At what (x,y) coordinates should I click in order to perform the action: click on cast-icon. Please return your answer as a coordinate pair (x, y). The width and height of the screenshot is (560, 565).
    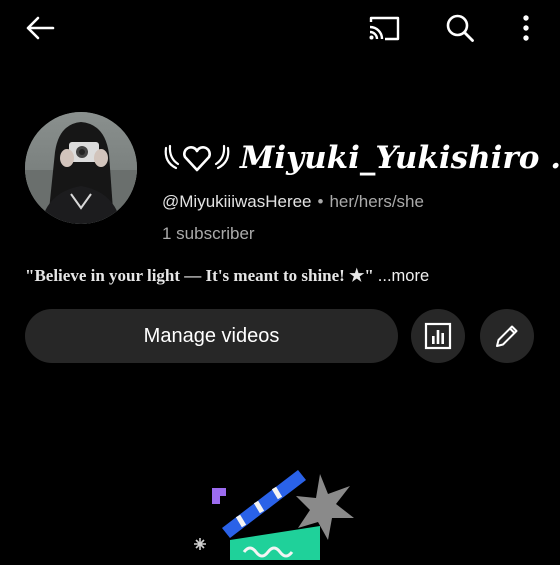
    Looking at the image, I should click on (384, 28).